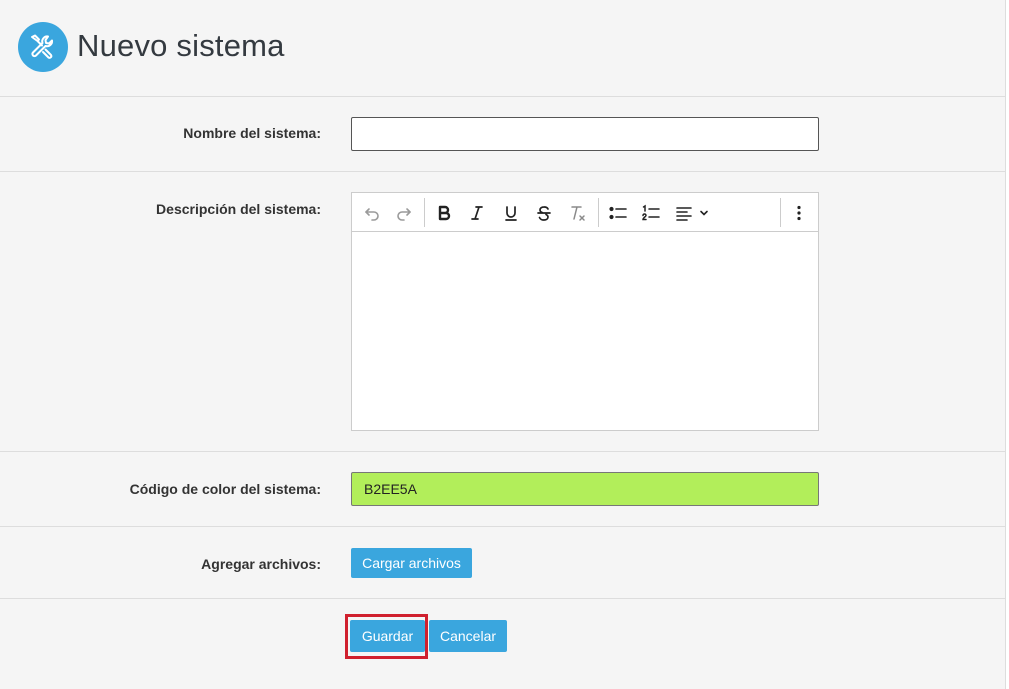 This screenshot has width=1009, height=689. Describe the element at coordinates (387, 636) in the screenshot. I see `save-button: Guardar` at that location.